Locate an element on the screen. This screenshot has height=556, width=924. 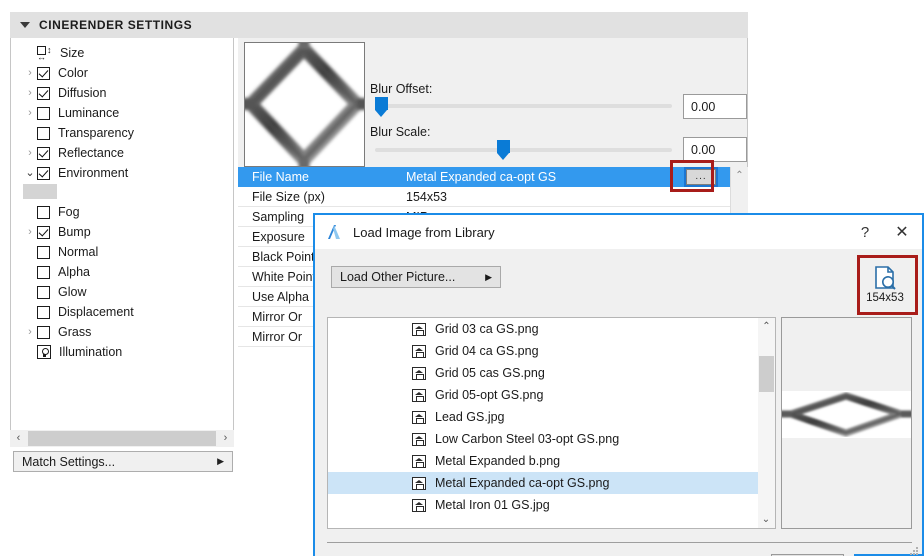
checkbox-transparency is located at coordinates (43, 133).